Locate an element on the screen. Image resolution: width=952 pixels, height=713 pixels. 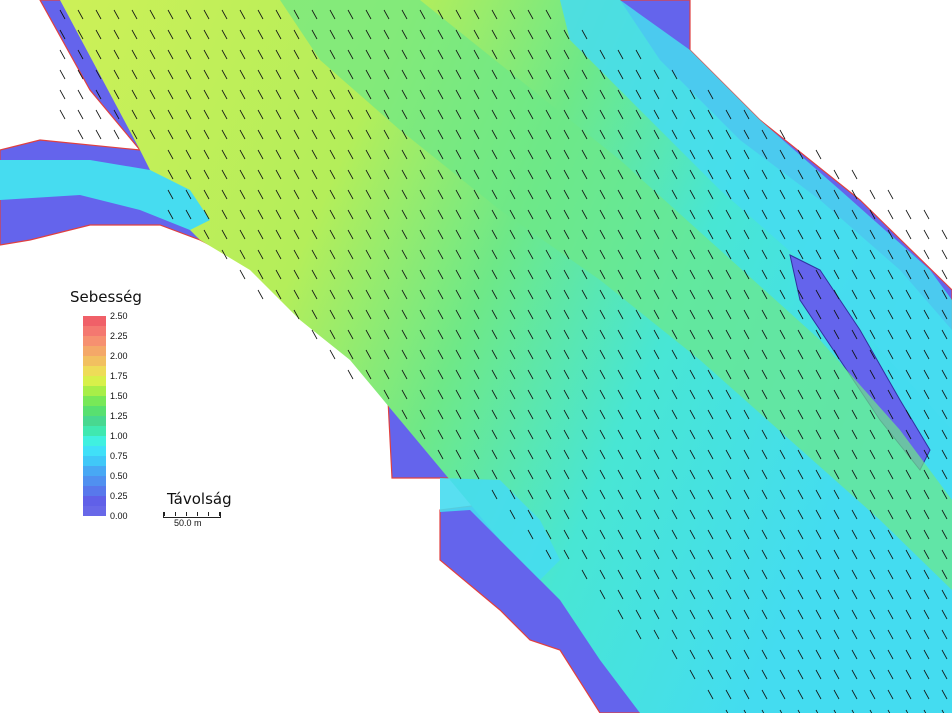
legend-tick-label: 0.50 is located at coordinates (119, 476).